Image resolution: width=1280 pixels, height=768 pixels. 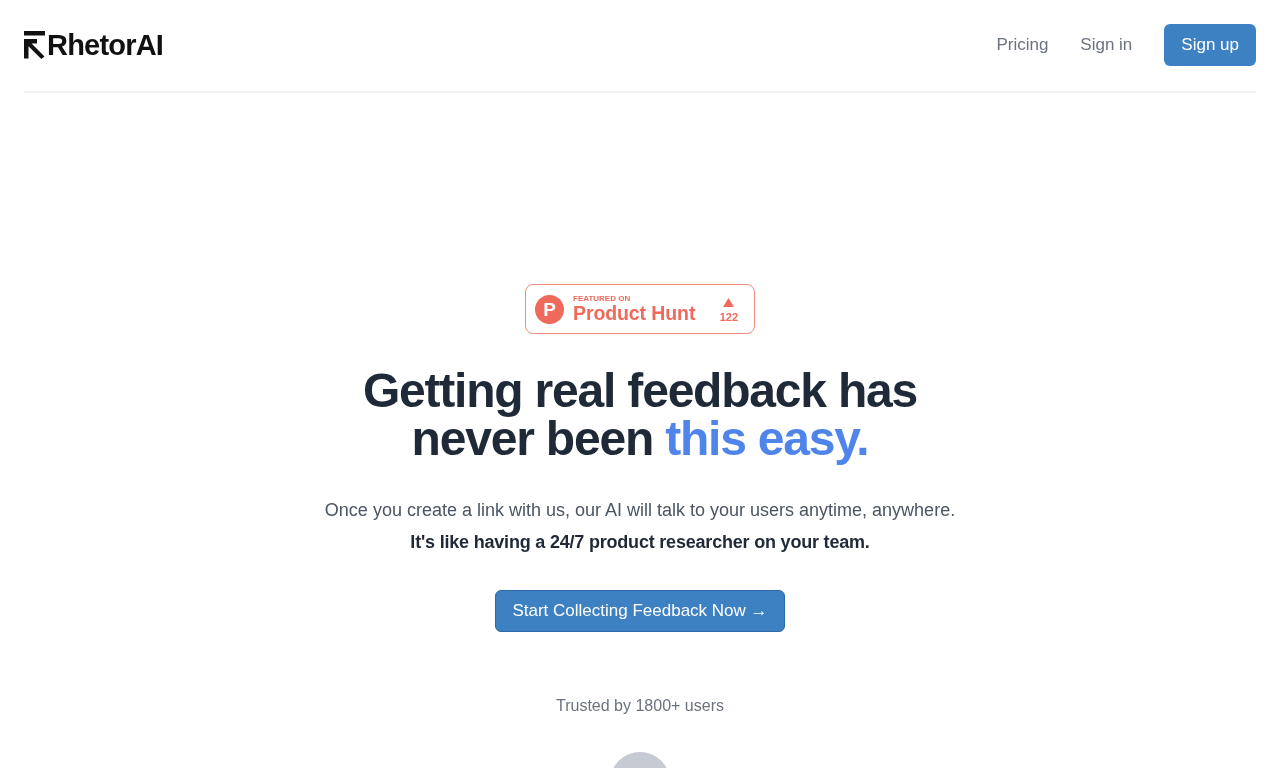 What do you see at coordinates (634, 313) in the screenshot?
I see `badge-title: Product Hunt` at bounding box center [634, 313].